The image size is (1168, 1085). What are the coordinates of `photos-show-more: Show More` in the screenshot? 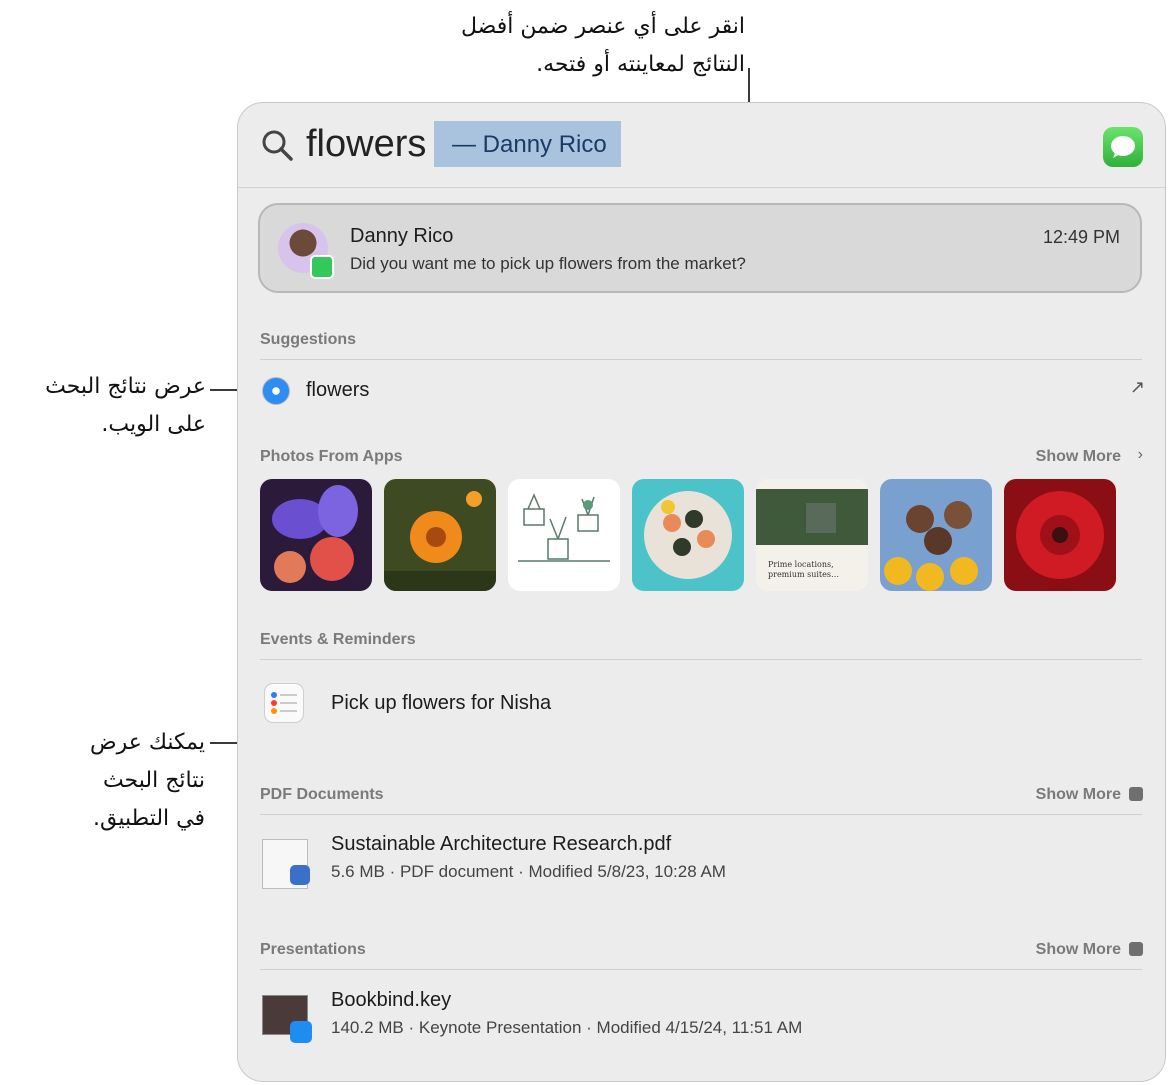 It's located at (1078, 457).